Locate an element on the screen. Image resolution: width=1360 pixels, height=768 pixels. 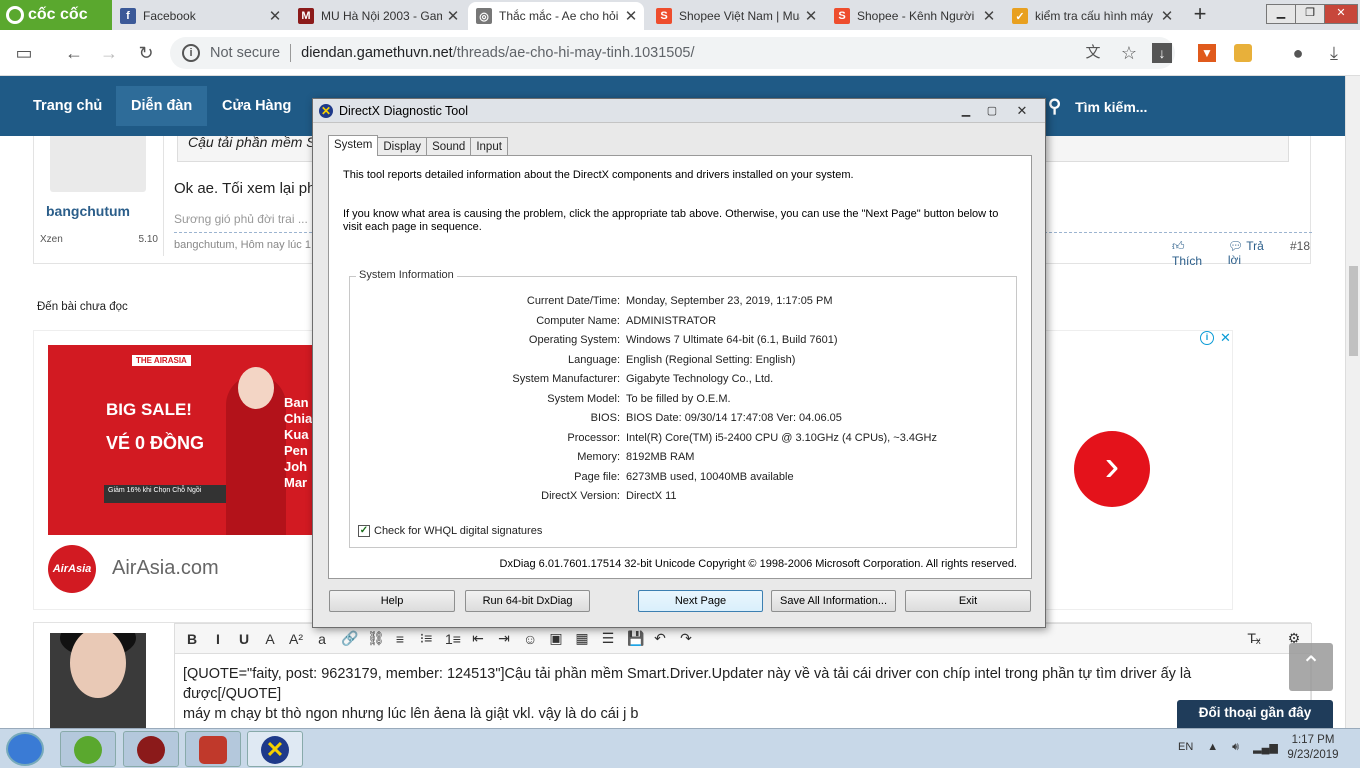
editor-tool-icon: A² is located at coordinates (296, 639).